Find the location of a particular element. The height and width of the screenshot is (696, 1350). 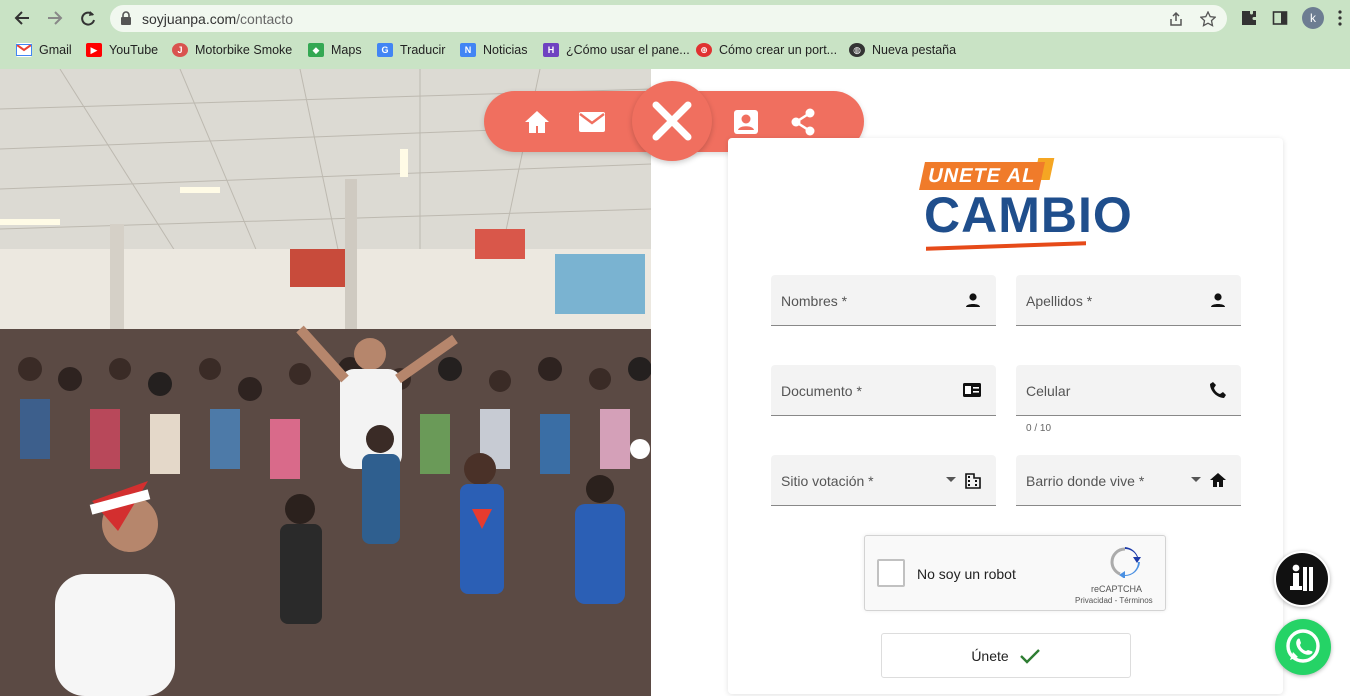

reload-icon is located at coordinates (88, 18).